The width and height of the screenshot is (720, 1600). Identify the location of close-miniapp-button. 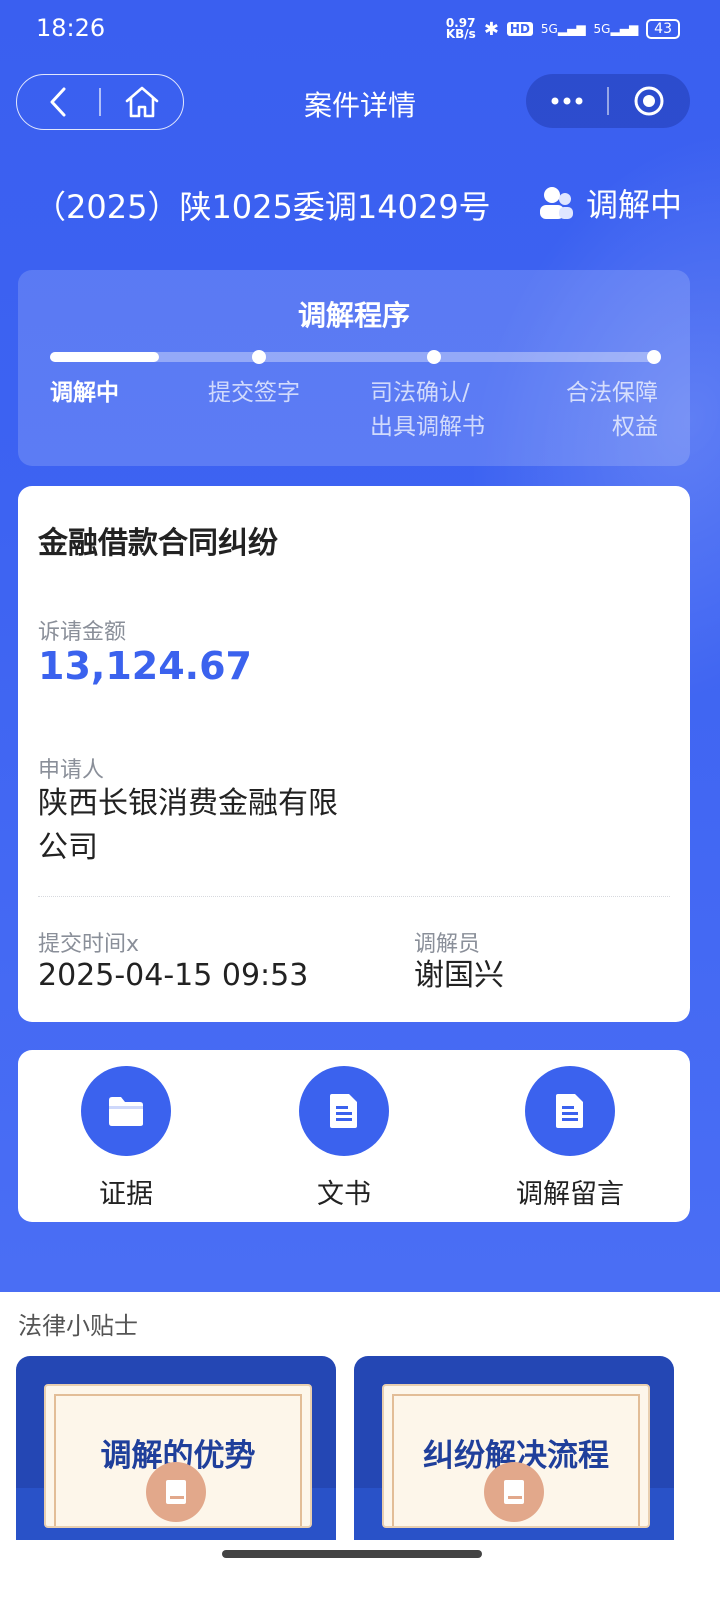
(649, 101).